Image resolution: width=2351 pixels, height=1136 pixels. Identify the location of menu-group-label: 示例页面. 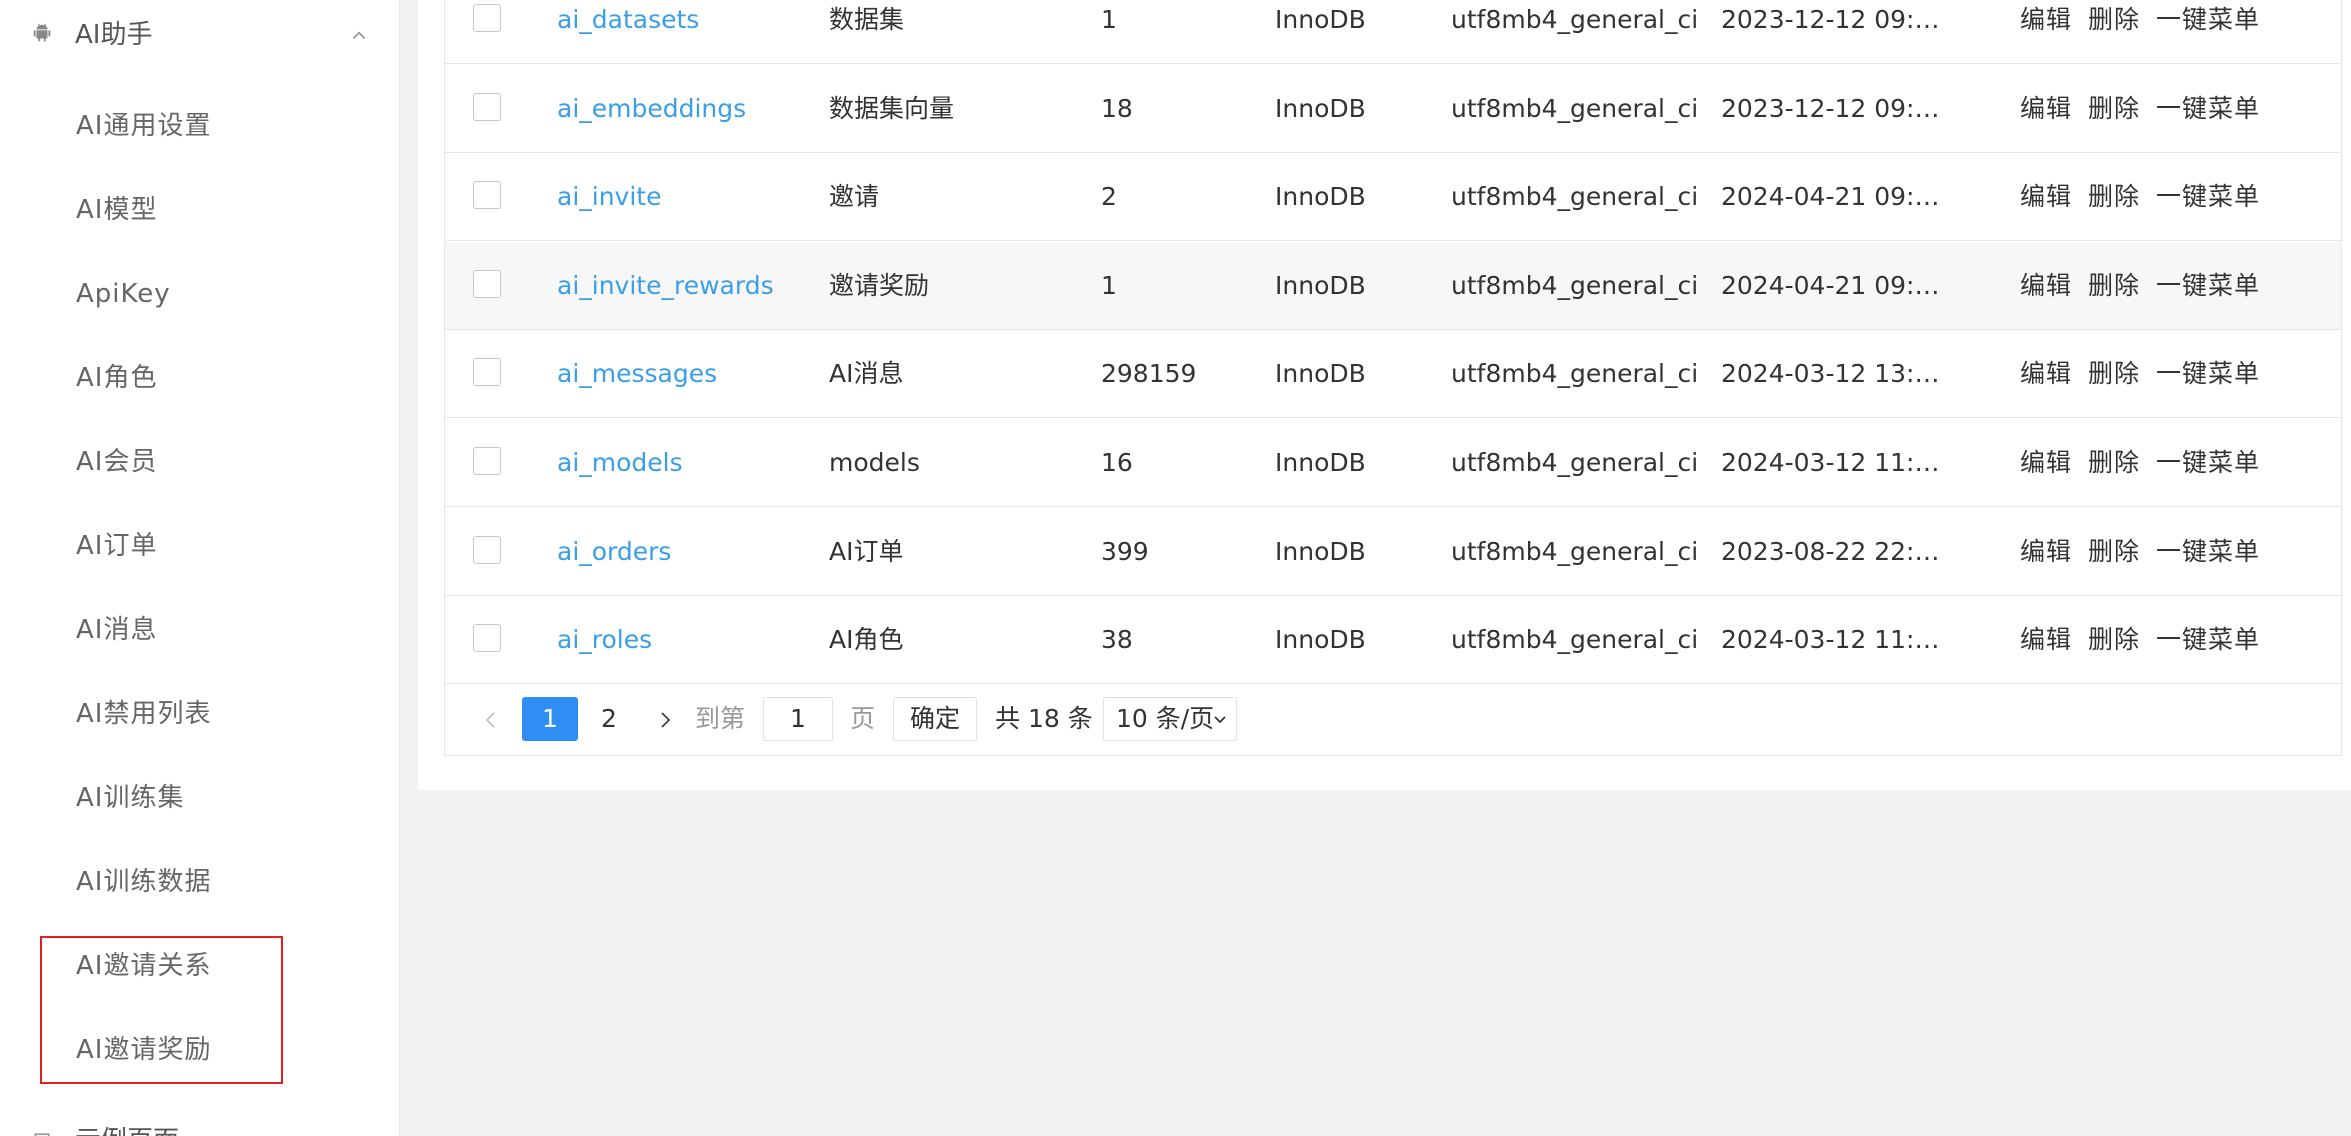
(127, 1128).